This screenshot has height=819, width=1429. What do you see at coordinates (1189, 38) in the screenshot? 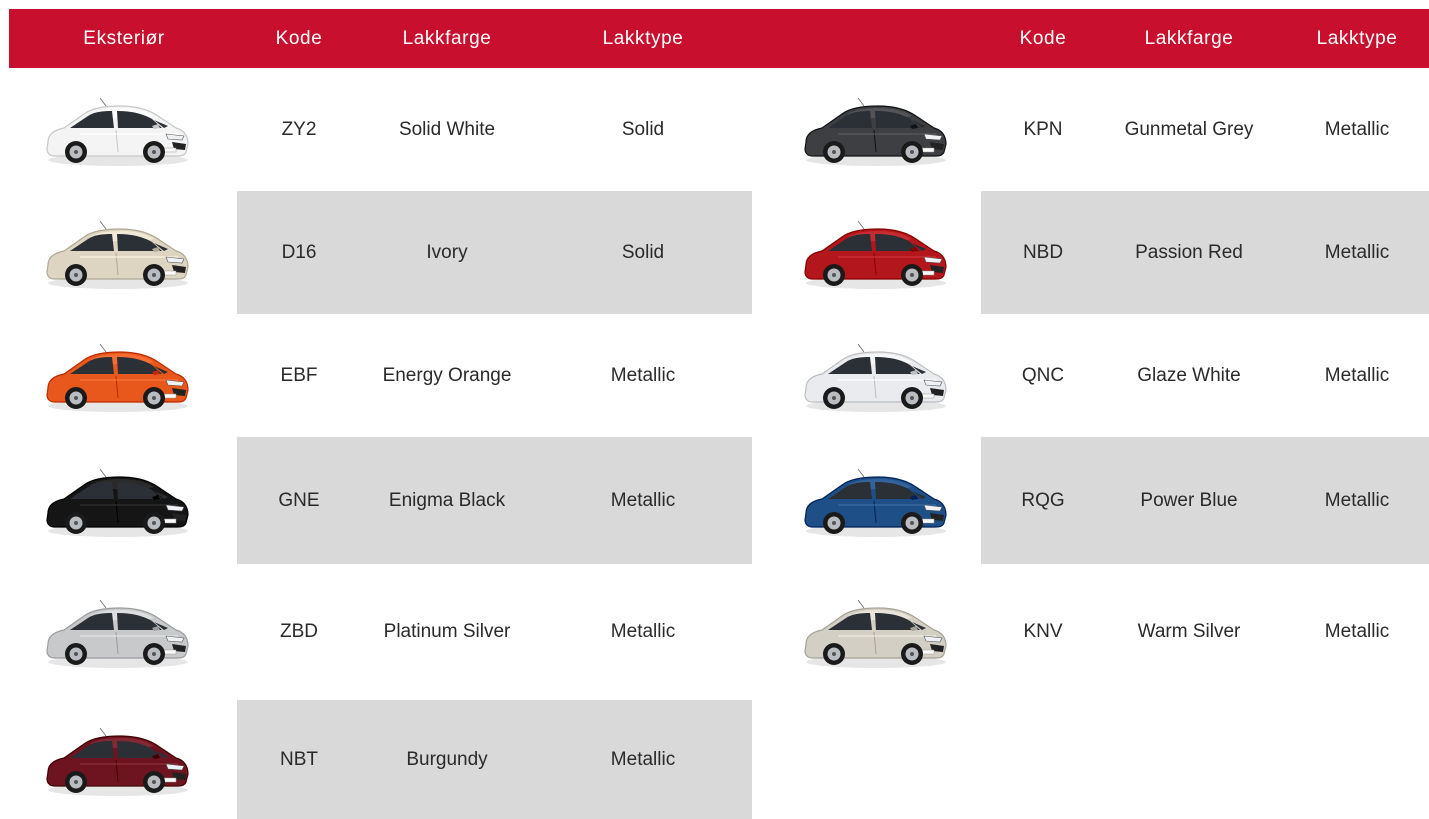
I see `header-right-color: Lakkfarge` at bounding box center [1189, 38].